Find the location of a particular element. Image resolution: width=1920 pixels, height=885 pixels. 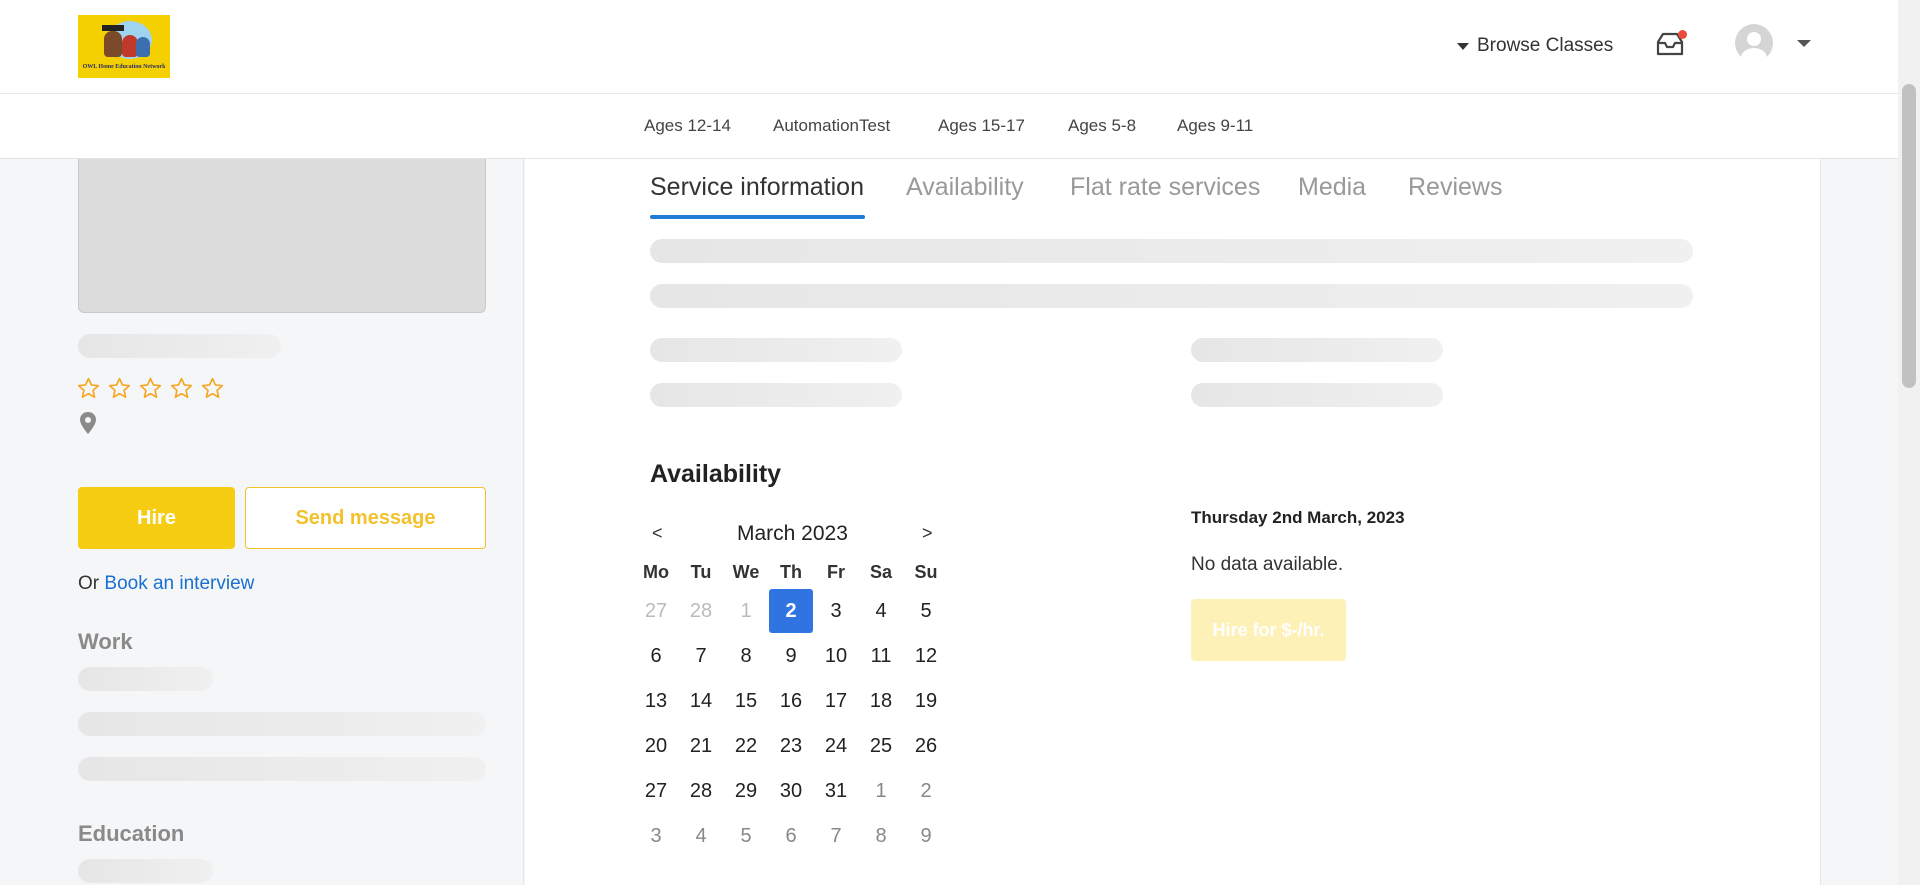

tab-availability: Availability is located at coordinates (965, 187).